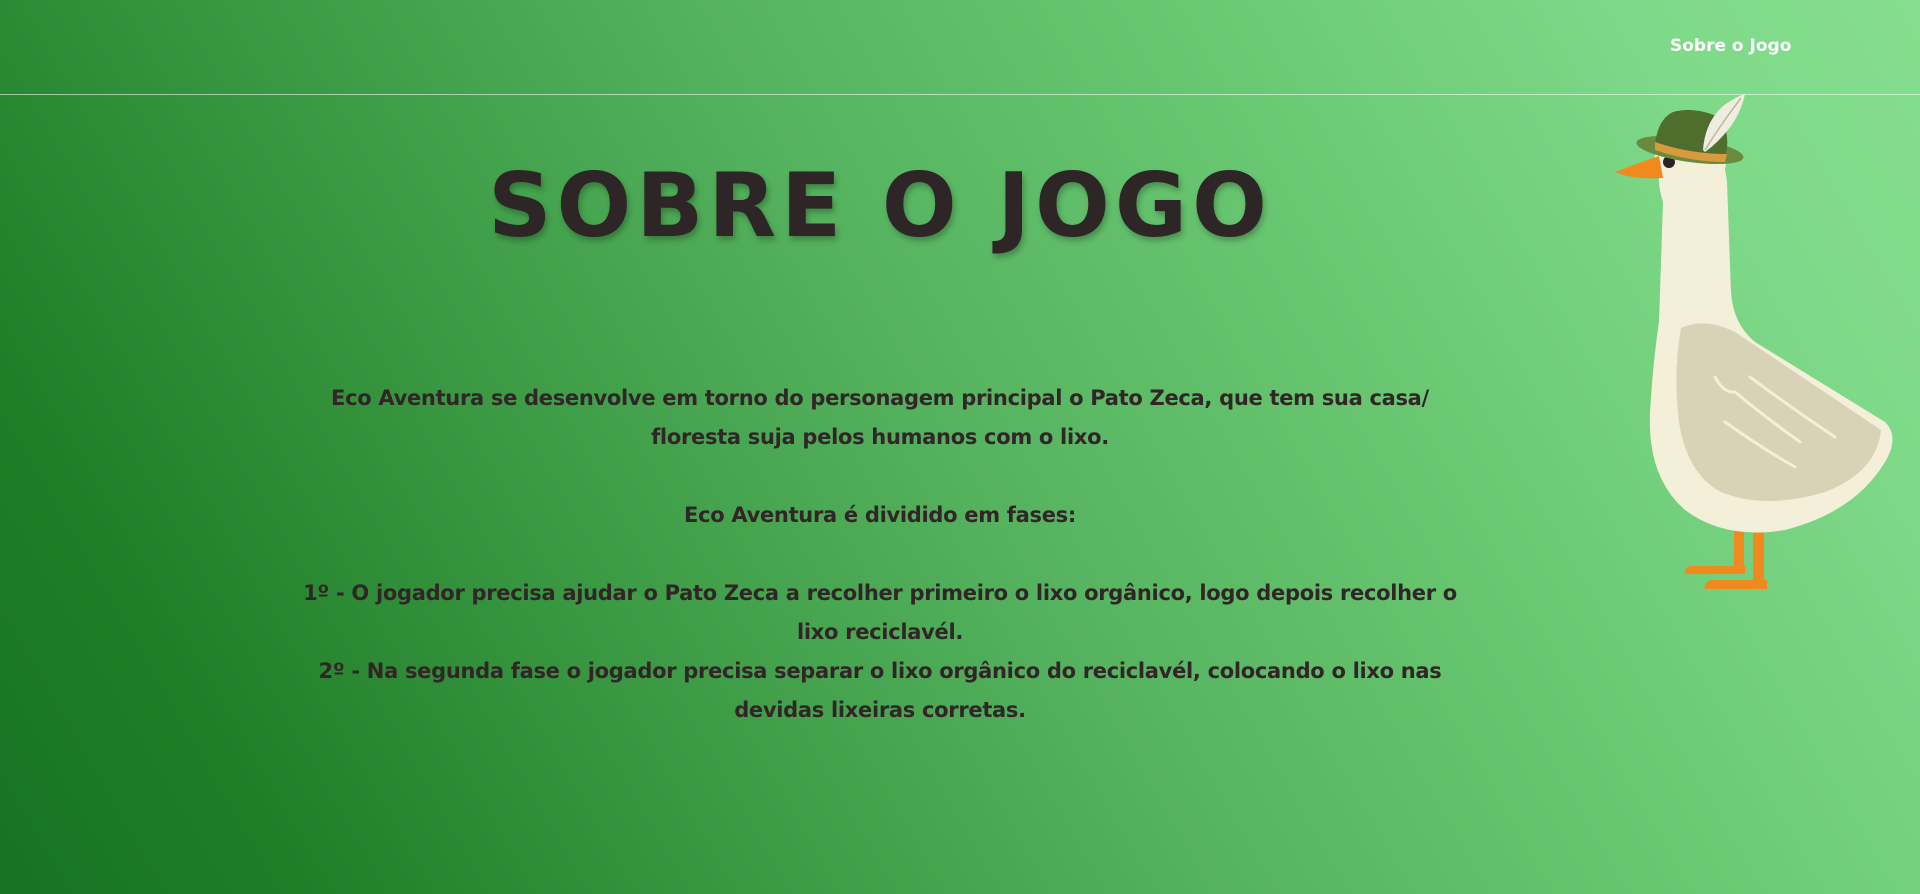 The width and height of the screenshot is (1920, 894). Describe the element at coordinates (1639, 167) in the screenshot. I see `goose-beak` at that location.